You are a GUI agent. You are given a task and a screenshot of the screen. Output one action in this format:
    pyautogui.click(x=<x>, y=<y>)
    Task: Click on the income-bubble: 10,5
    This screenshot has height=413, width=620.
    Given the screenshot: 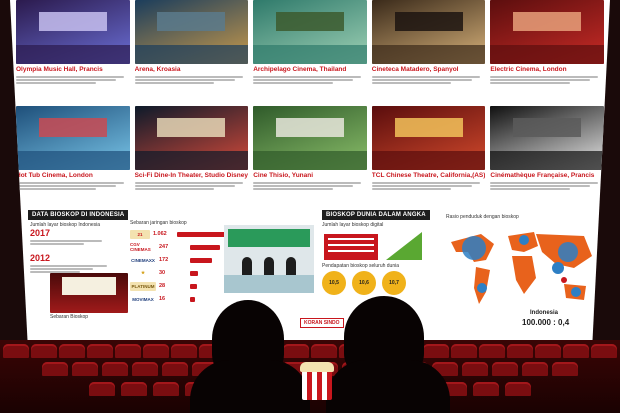 What is the action you would take?
    pyautogui.click(x=334, y=283)
    